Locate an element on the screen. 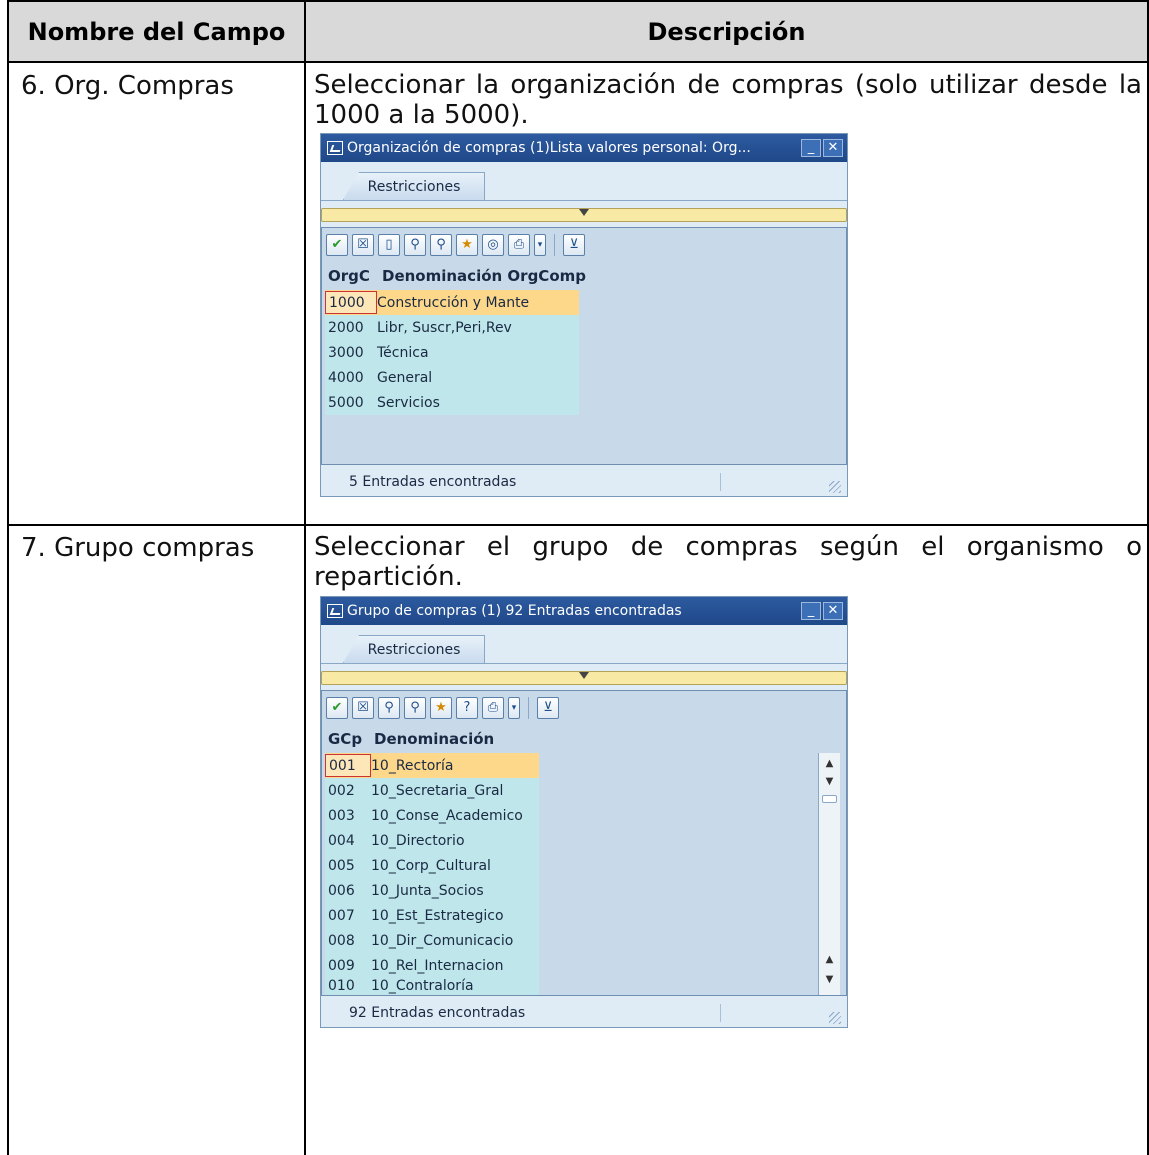 The height and width of the screenshot is (1155, 1149). table-border-left is located at coordinates (8, 609).